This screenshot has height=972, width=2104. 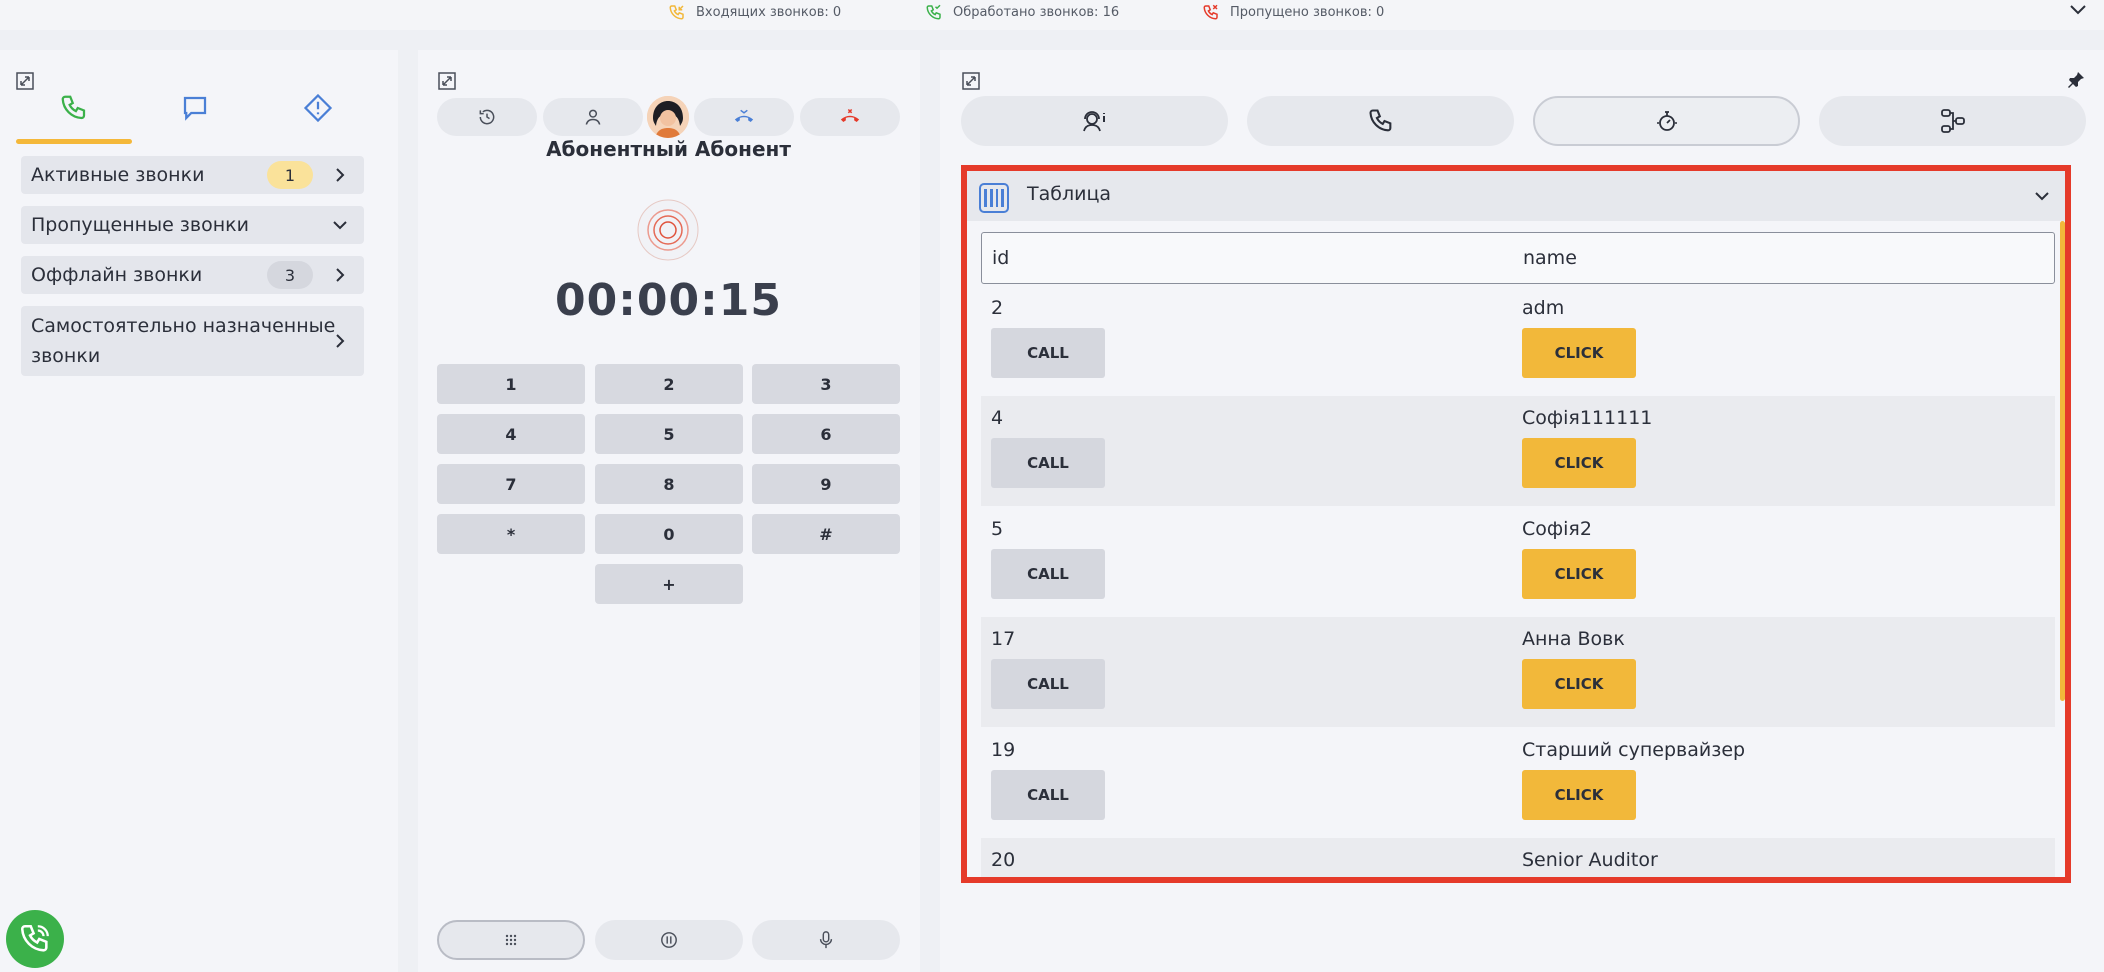 I want to click on hangup-button, so click(x=850, y=117).